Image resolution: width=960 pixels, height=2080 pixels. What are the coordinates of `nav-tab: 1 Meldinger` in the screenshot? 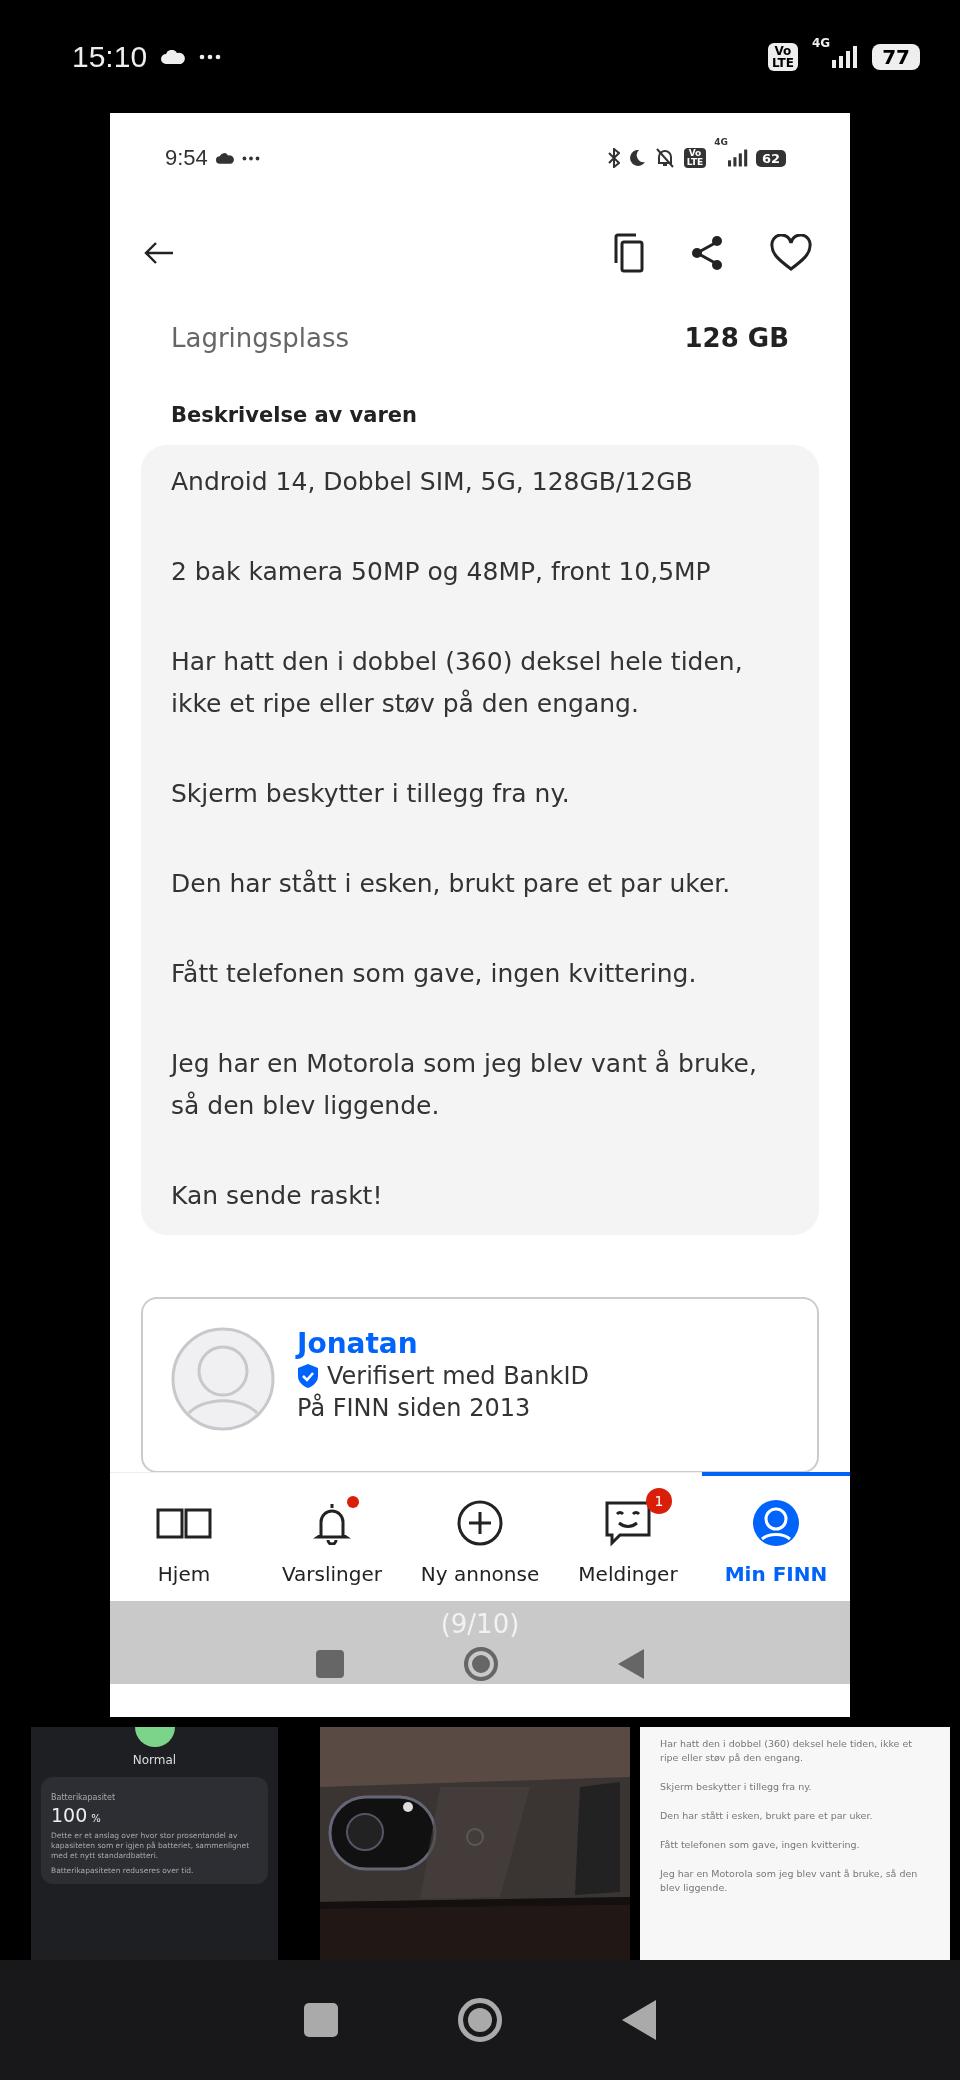 It's located at (628, 1534).